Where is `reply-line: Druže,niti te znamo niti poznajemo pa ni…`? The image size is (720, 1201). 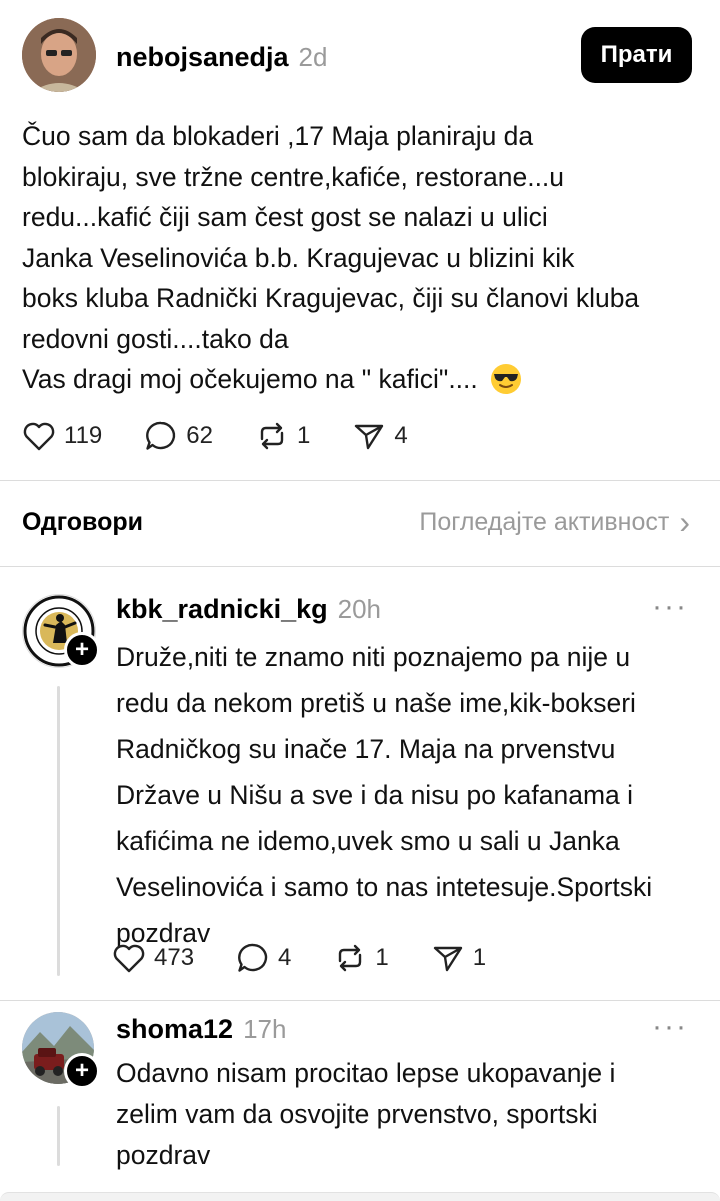
reply-line: Druže,niti te znamo niti poznajemo pa ni… is located at coordinates (373, 657).